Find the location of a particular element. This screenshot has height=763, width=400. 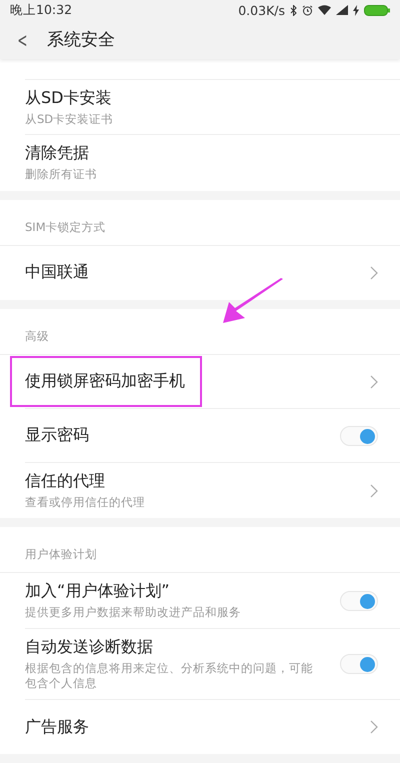

settings-row: 自动发送诊断数据 根据包含的信息将用来定位、分析系统中的问题，可能包含个人信息 is located at coordinates (200, 664).